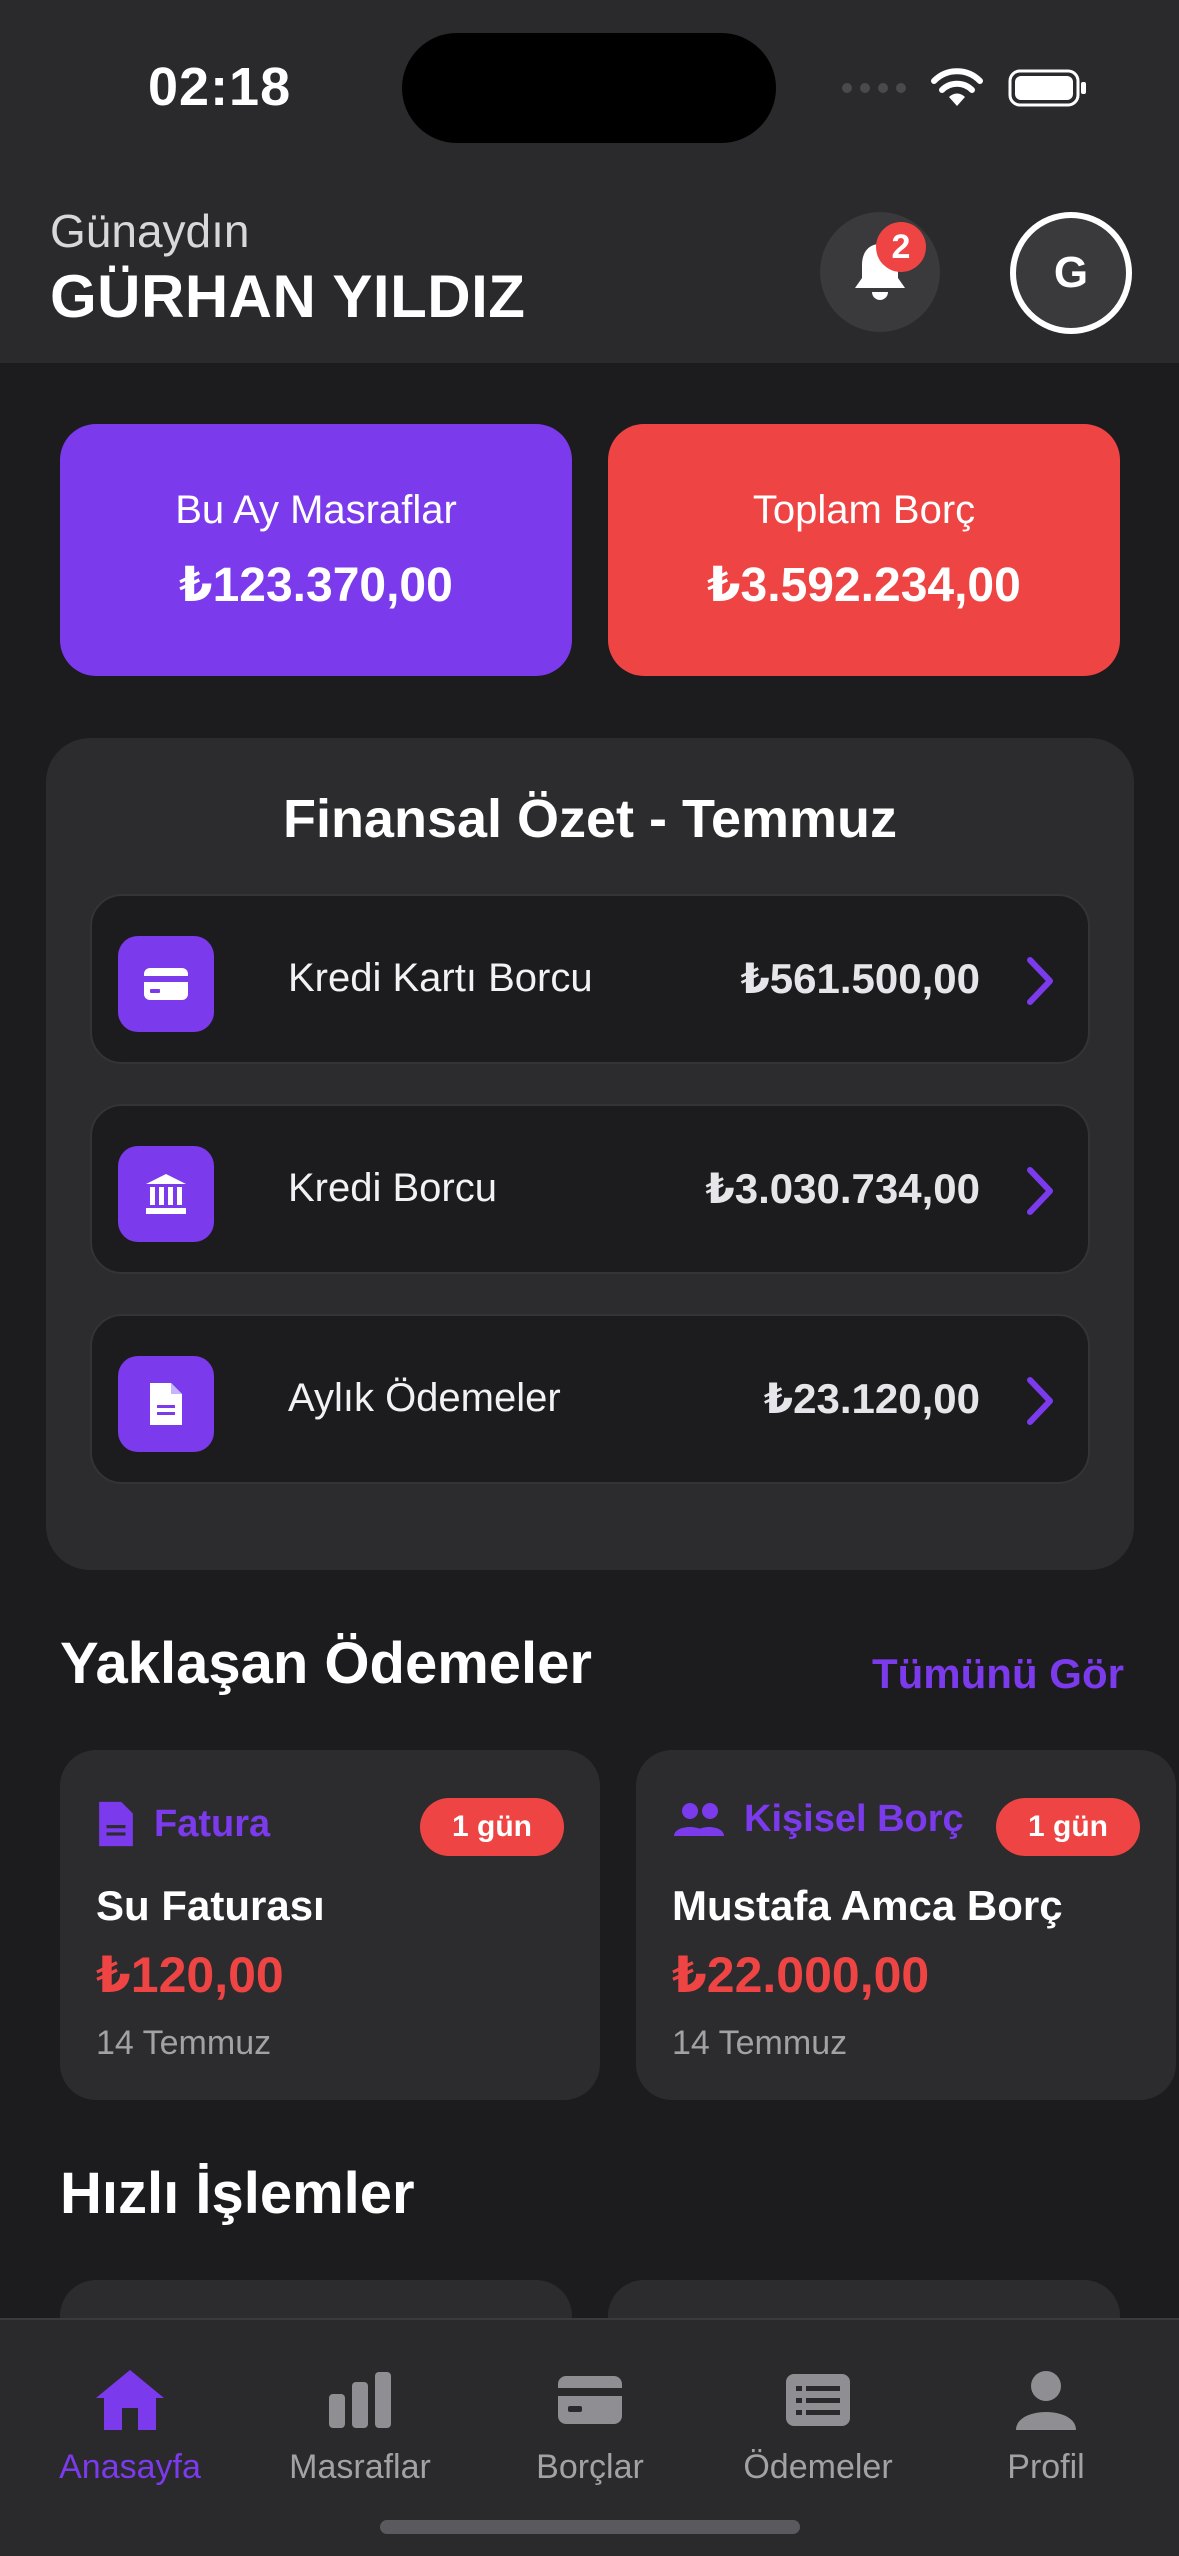 The height and width of the screenshot is (2556, 1179). What do you see at coordinates (440, 978) in the screenshot?
I see `row-label: Kredi Kartı Borcu` at bounding box center [440, 978].